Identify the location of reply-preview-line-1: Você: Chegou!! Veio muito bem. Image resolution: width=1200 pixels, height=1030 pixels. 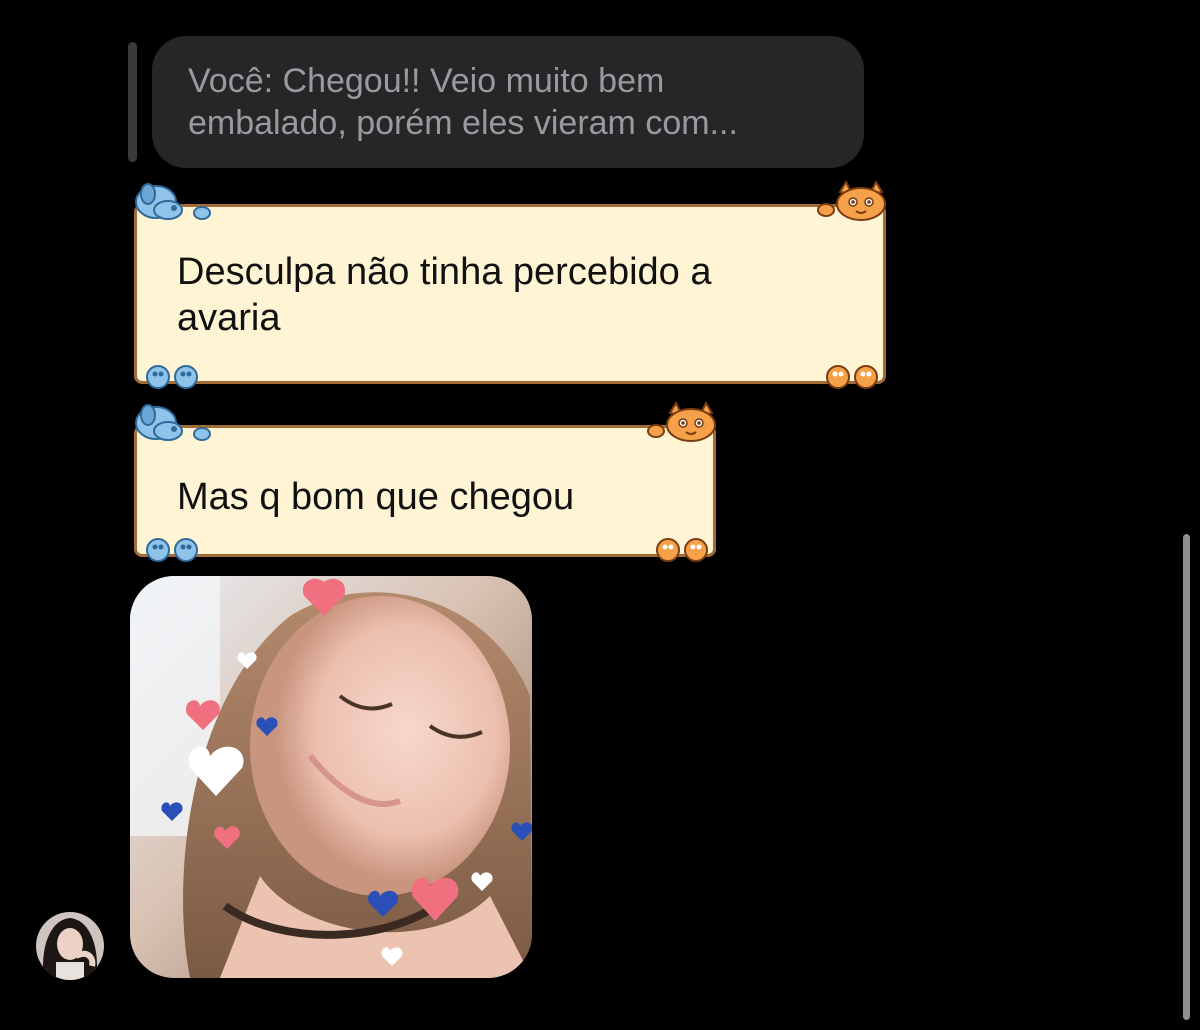
(426, 81).